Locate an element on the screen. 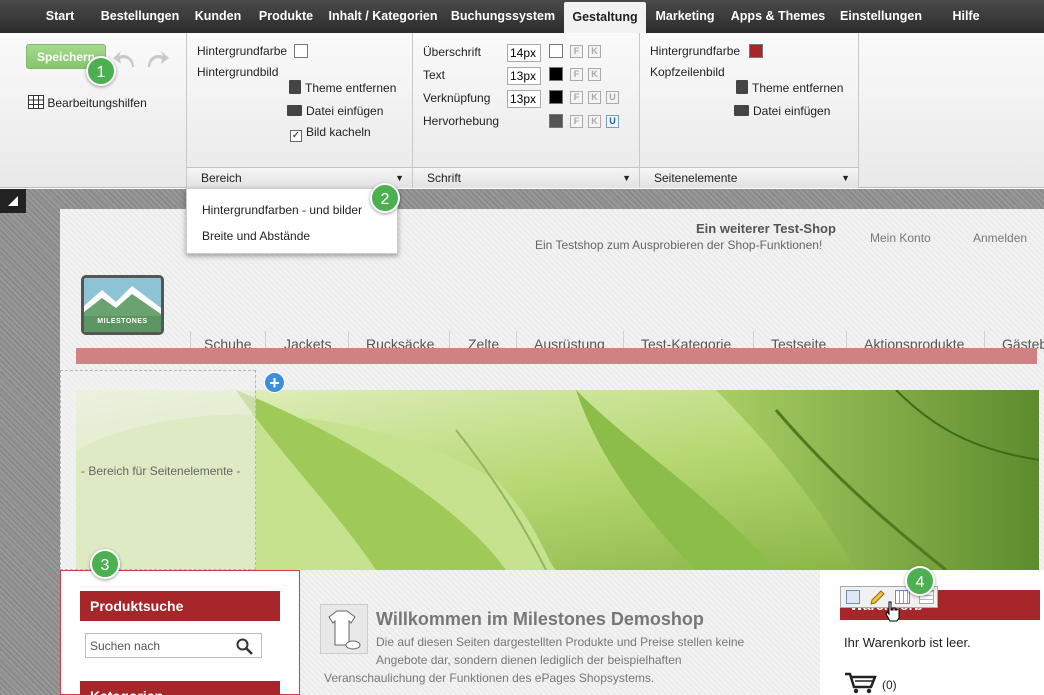 Image resolution: width=1044 pixels, height=695 pixels. shop-logo: MILESTONES is located at coordinates (122, 305).